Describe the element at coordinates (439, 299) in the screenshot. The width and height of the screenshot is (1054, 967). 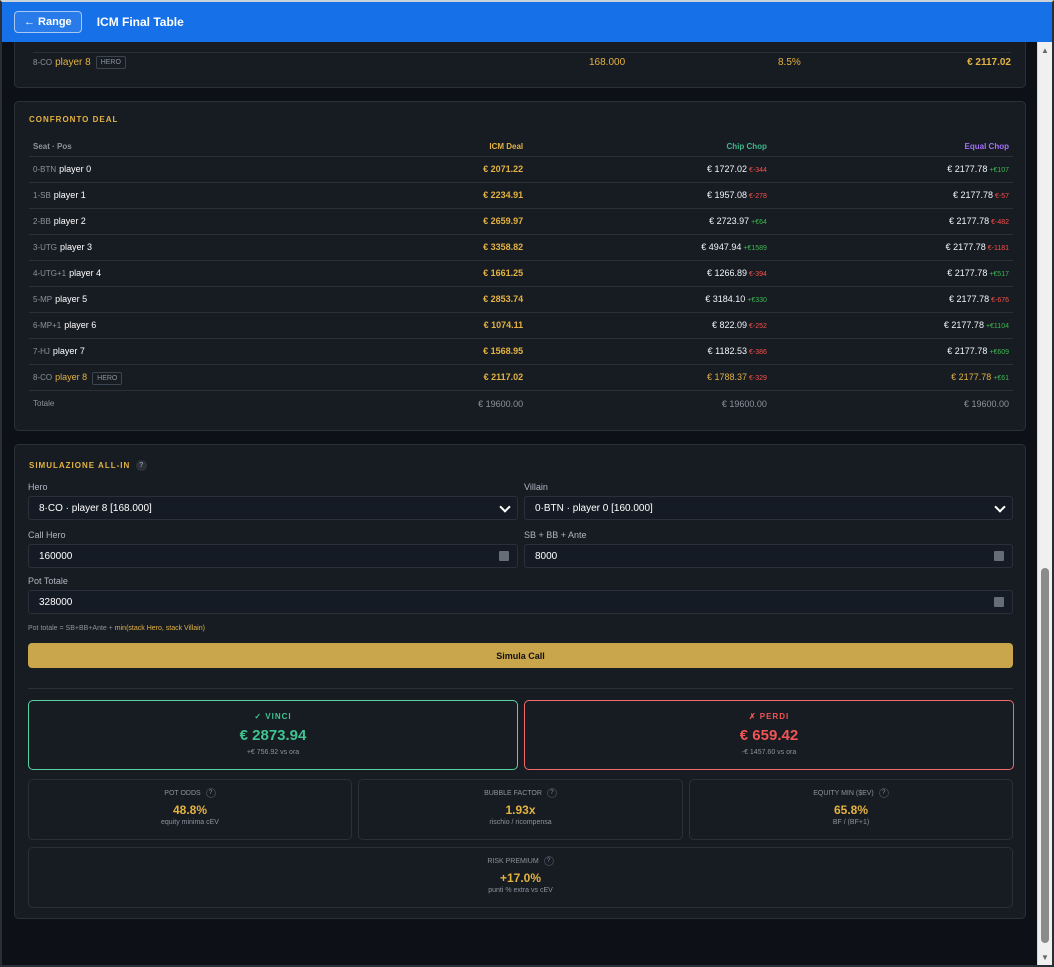
I see `icm-deal-value: € 2853.74` at that location.